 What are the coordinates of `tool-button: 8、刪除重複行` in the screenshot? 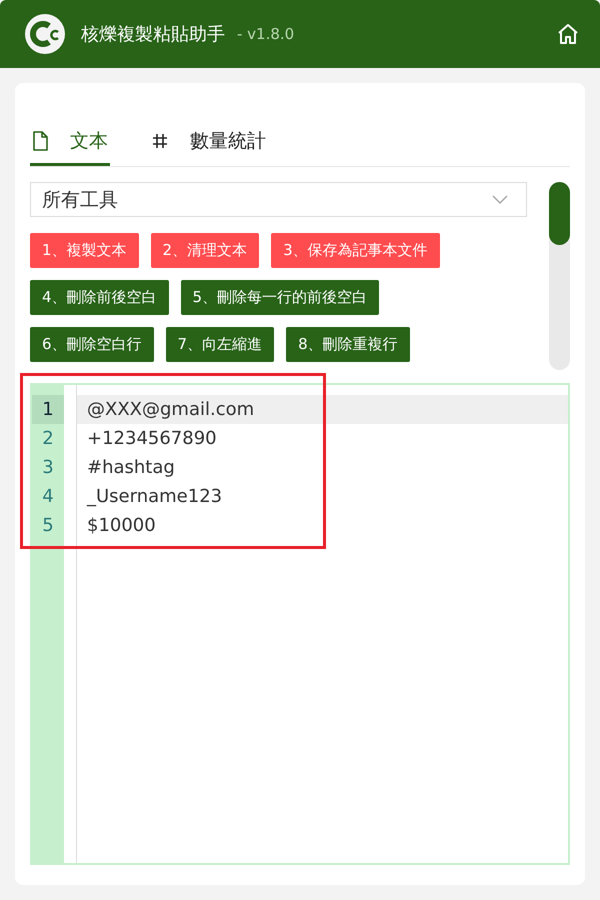 It's located at (348, 344).